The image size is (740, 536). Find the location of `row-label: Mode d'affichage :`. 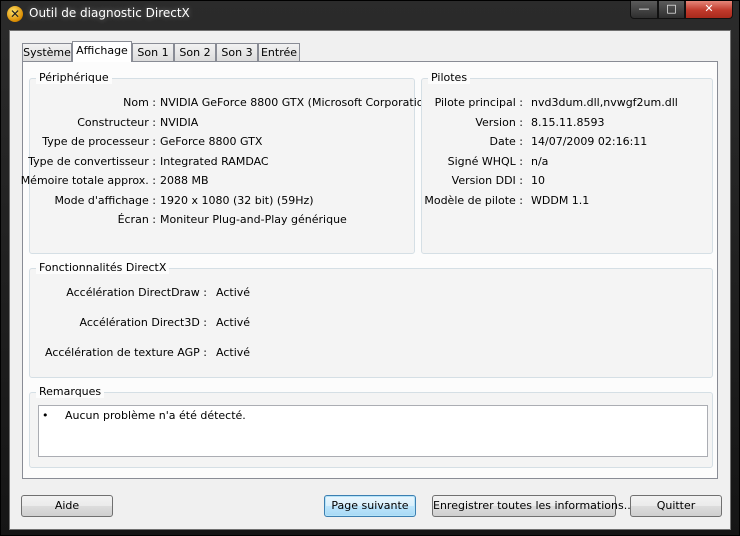

row-label: Mode d'affichage : is located at coordinates (105, 200).